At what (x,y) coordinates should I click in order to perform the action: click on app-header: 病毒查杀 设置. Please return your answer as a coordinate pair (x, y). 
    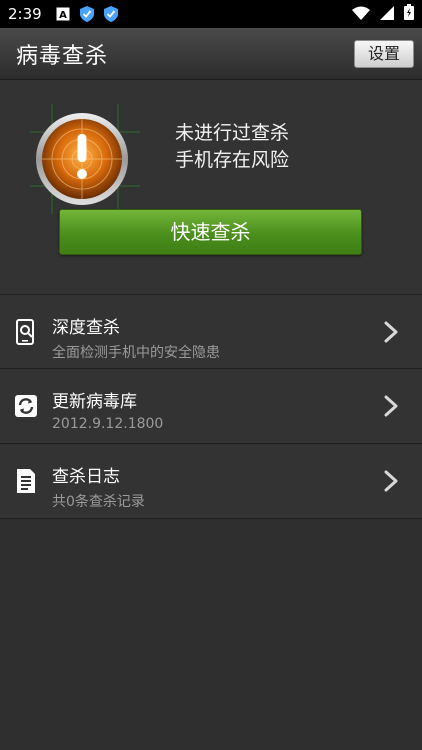
    Looking at the image, I should click on (211, 54).